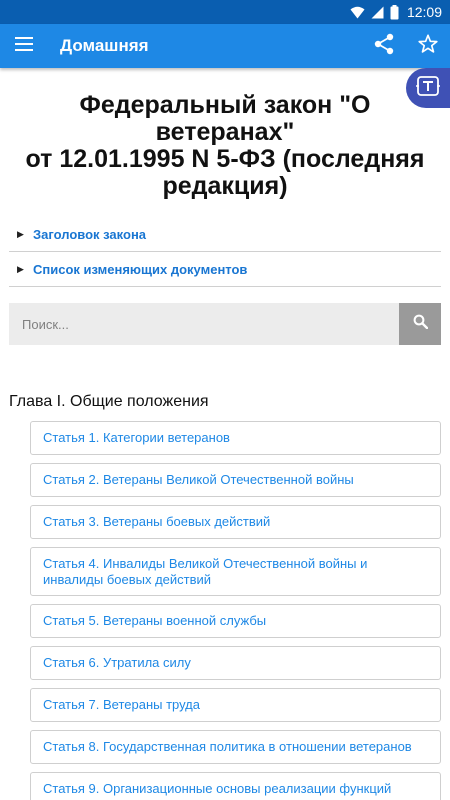  What do you see at coordinates (204, 324) in the screenshot?
I see `search-input` at bounding box center [204, 324].